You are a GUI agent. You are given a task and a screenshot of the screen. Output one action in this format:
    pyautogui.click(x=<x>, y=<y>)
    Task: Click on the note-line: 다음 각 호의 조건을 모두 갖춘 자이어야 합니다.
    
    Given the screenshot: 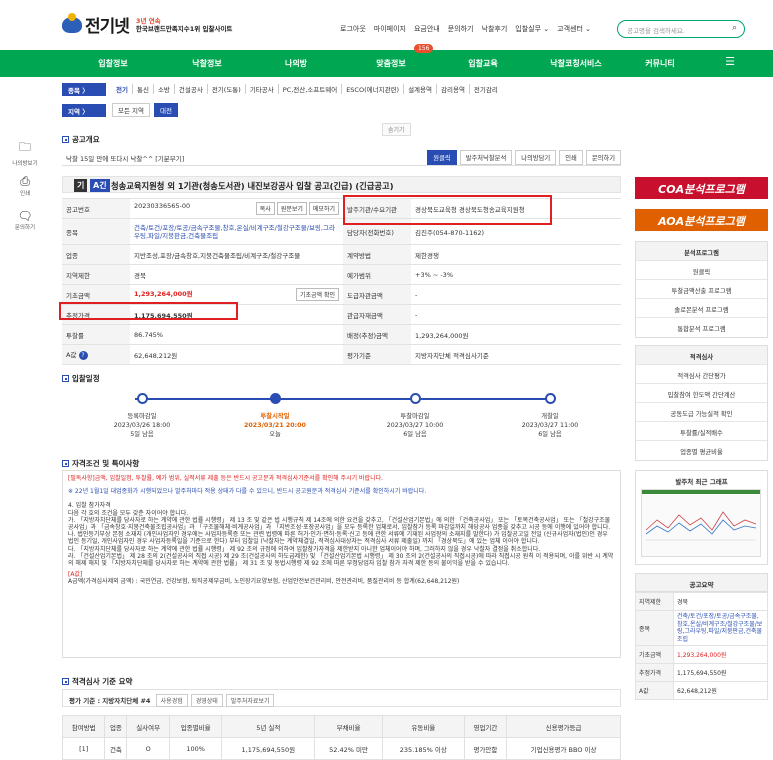 What is the action you would take?
    pyautogui.click(x=128, y=513)
    